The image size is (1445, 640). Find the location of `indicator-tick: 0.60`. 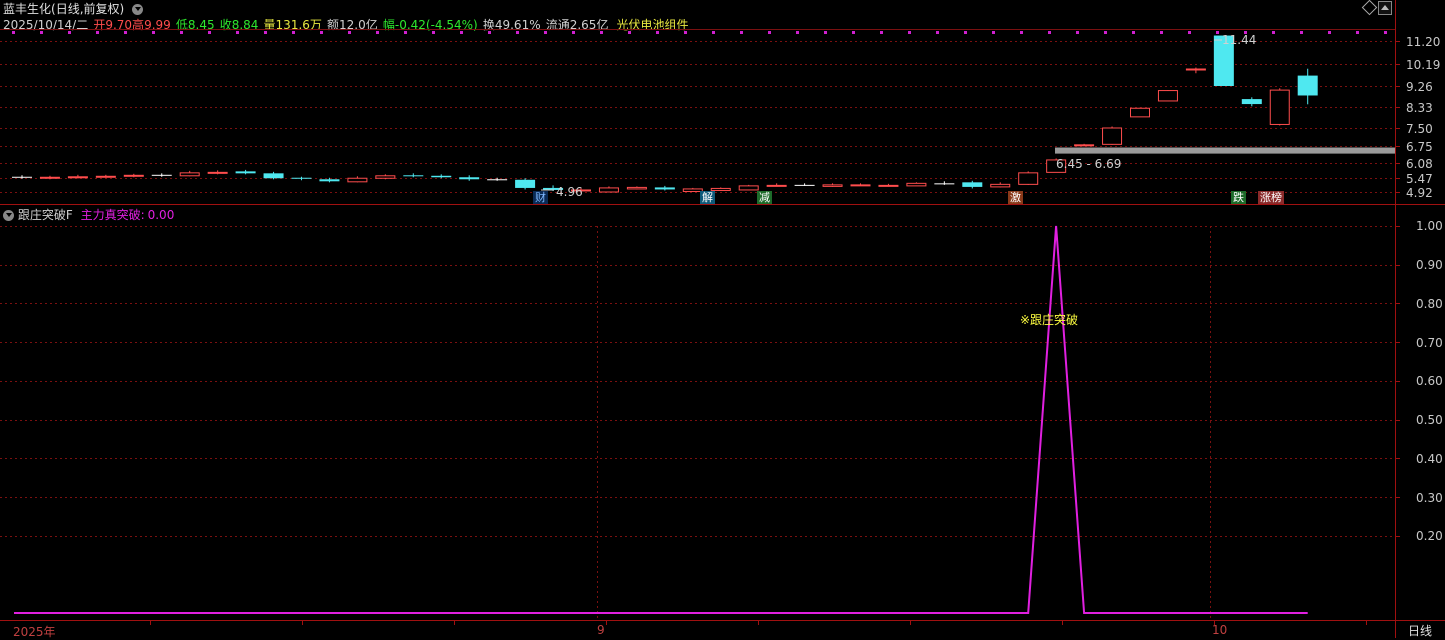

indicator-tick: 0.60 is located at coordinates (1429, 381).